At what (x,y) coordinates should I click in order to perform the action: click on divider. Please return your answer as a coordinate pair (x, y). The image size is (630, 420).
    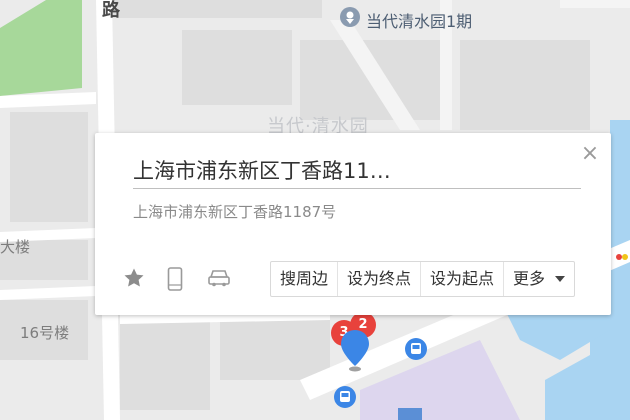
    Looking at the image, I should click on (357, 188).